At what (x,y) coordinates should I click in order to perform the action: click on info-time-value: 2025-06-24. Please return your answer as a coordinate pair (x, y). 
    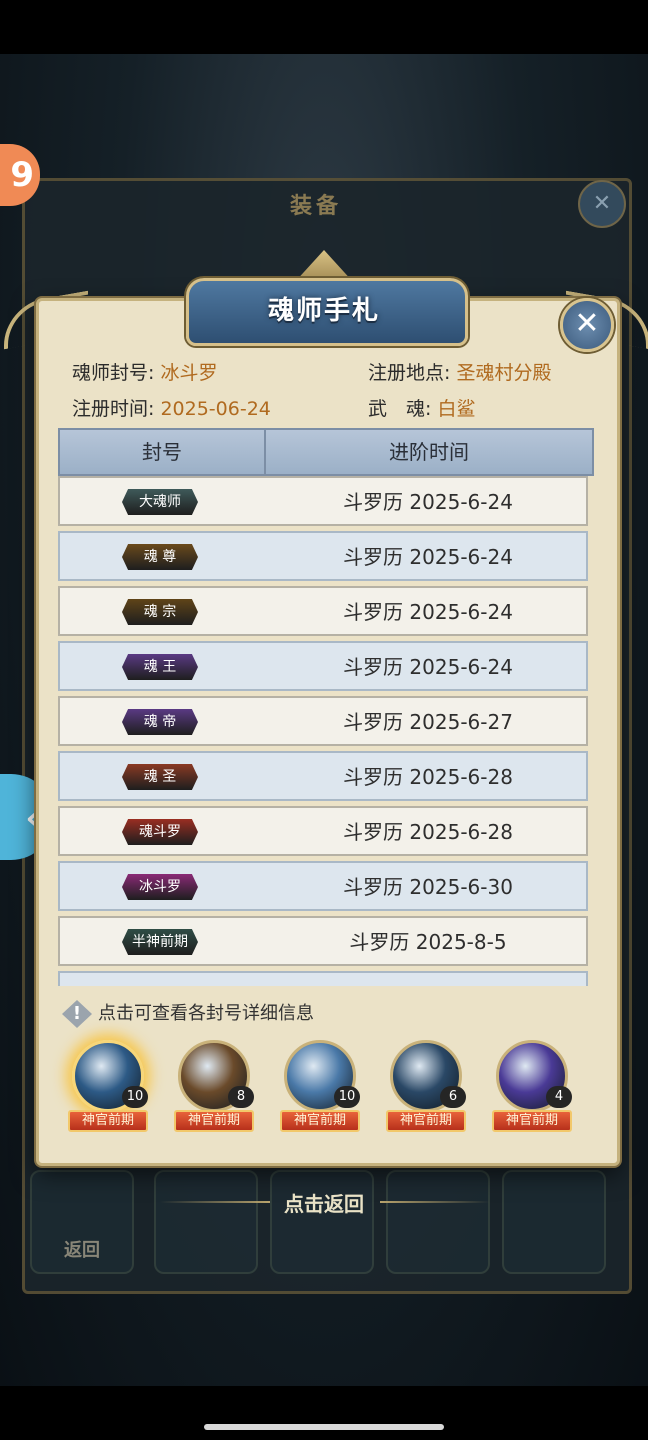
    Looking at the image, I should click on (215, 409).